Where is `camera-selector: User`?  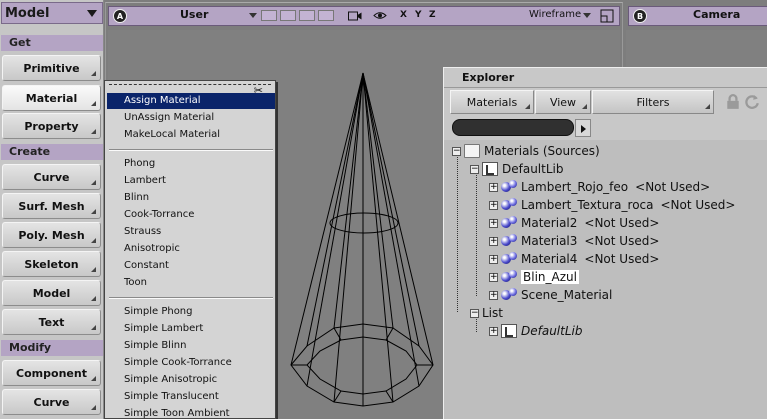 camera-selector: User is located at coordinates (194, 14).